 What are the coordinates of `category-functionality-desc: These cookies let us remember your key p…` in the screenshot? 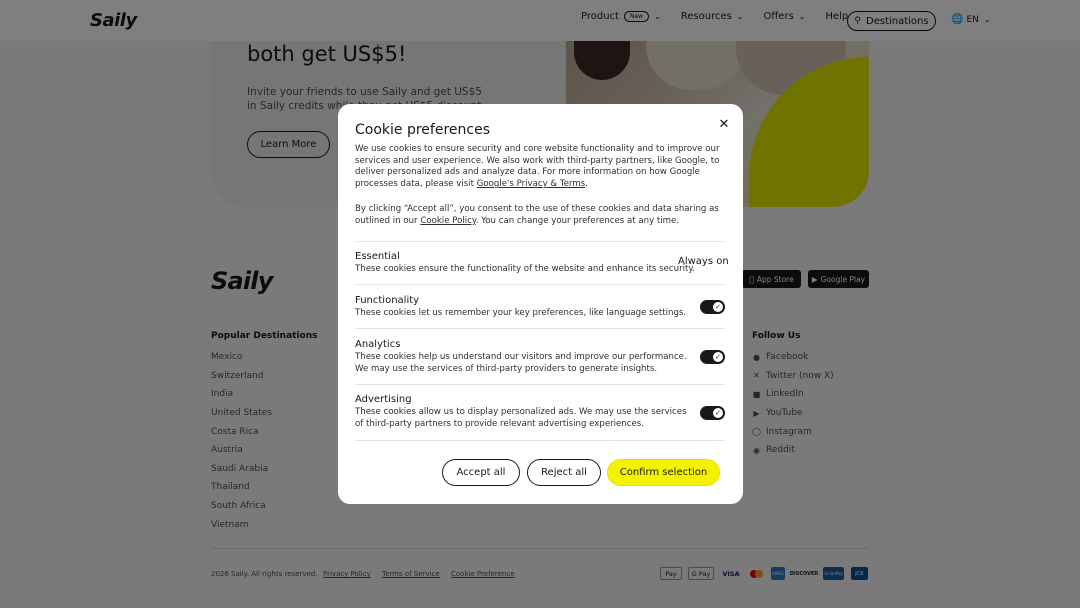 It's located at (521, 313).